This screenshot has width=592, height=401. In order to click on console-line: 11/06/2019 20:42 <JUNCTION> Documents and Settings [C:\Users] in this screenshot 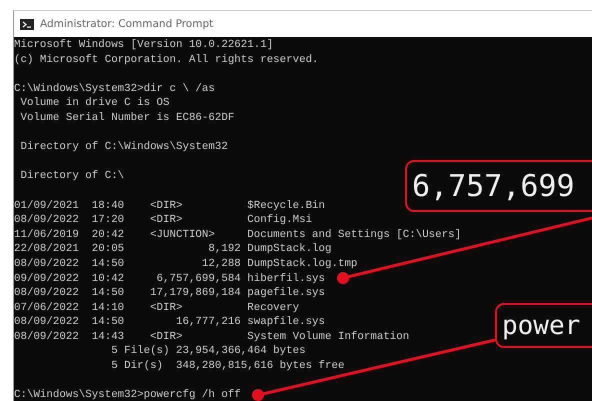, I will do `click(238, 235)`.